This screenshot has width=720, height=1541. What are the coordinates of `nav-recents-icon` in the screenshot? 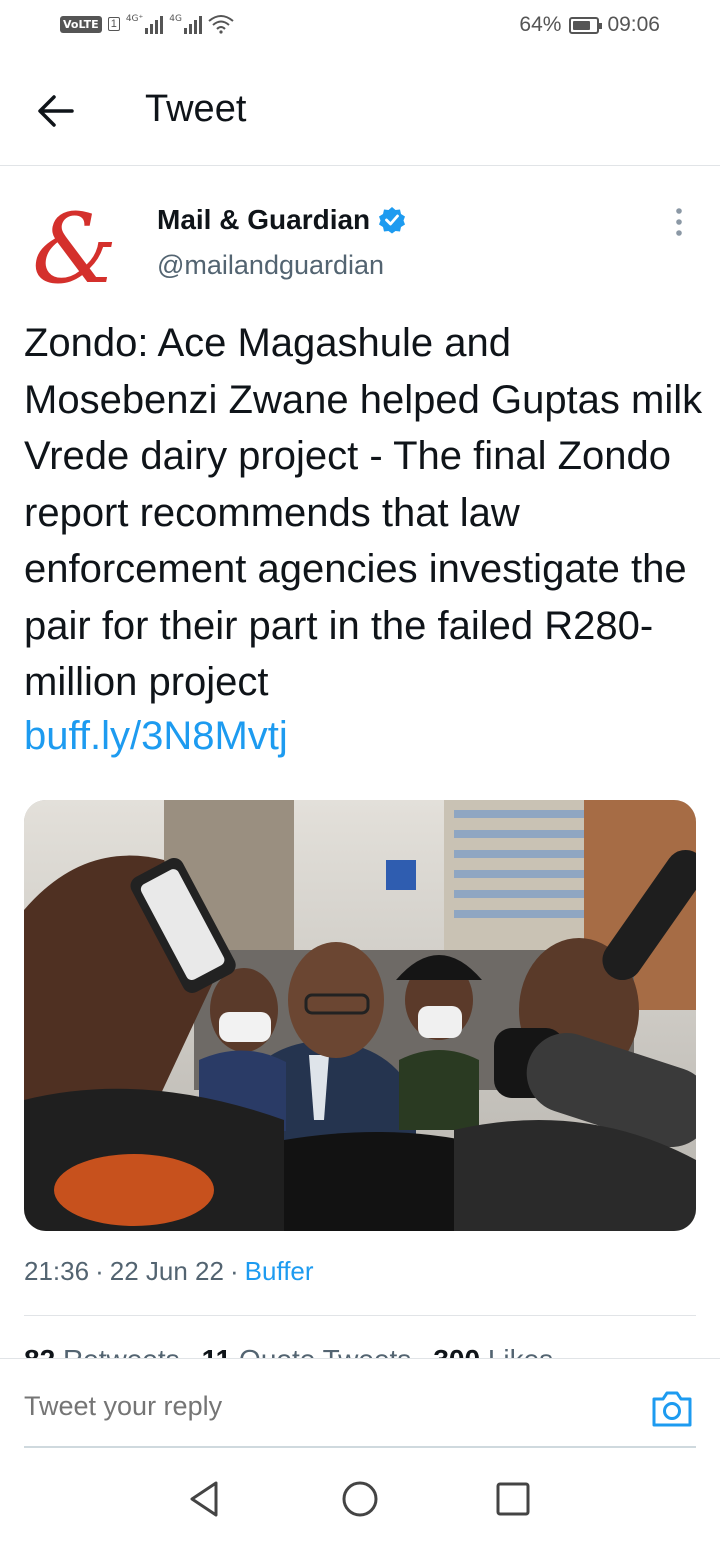 It's located at (513, 1499).